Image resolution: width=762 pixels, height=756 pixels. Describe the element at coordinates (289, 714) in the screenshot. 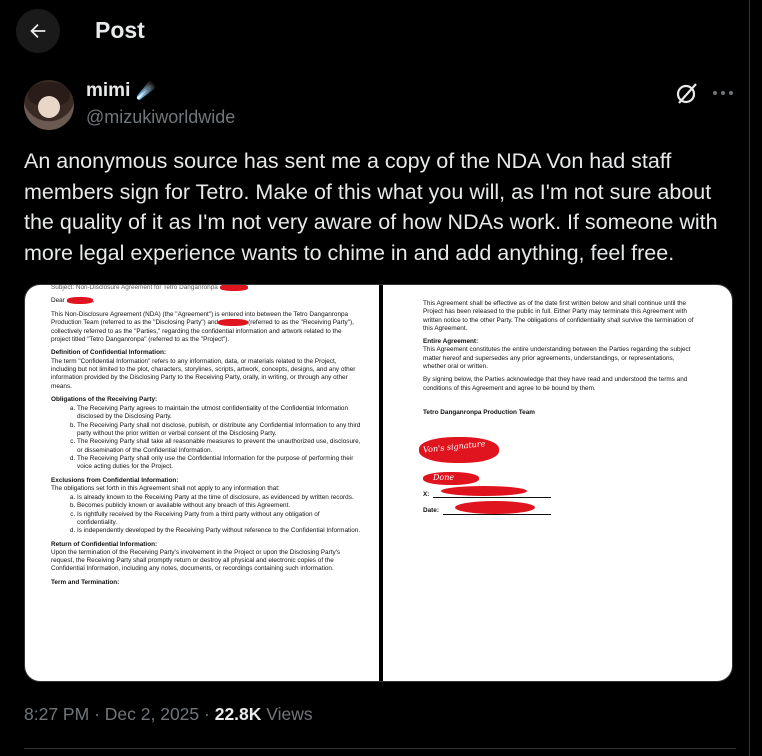

I see `views-label: Views` at that location.